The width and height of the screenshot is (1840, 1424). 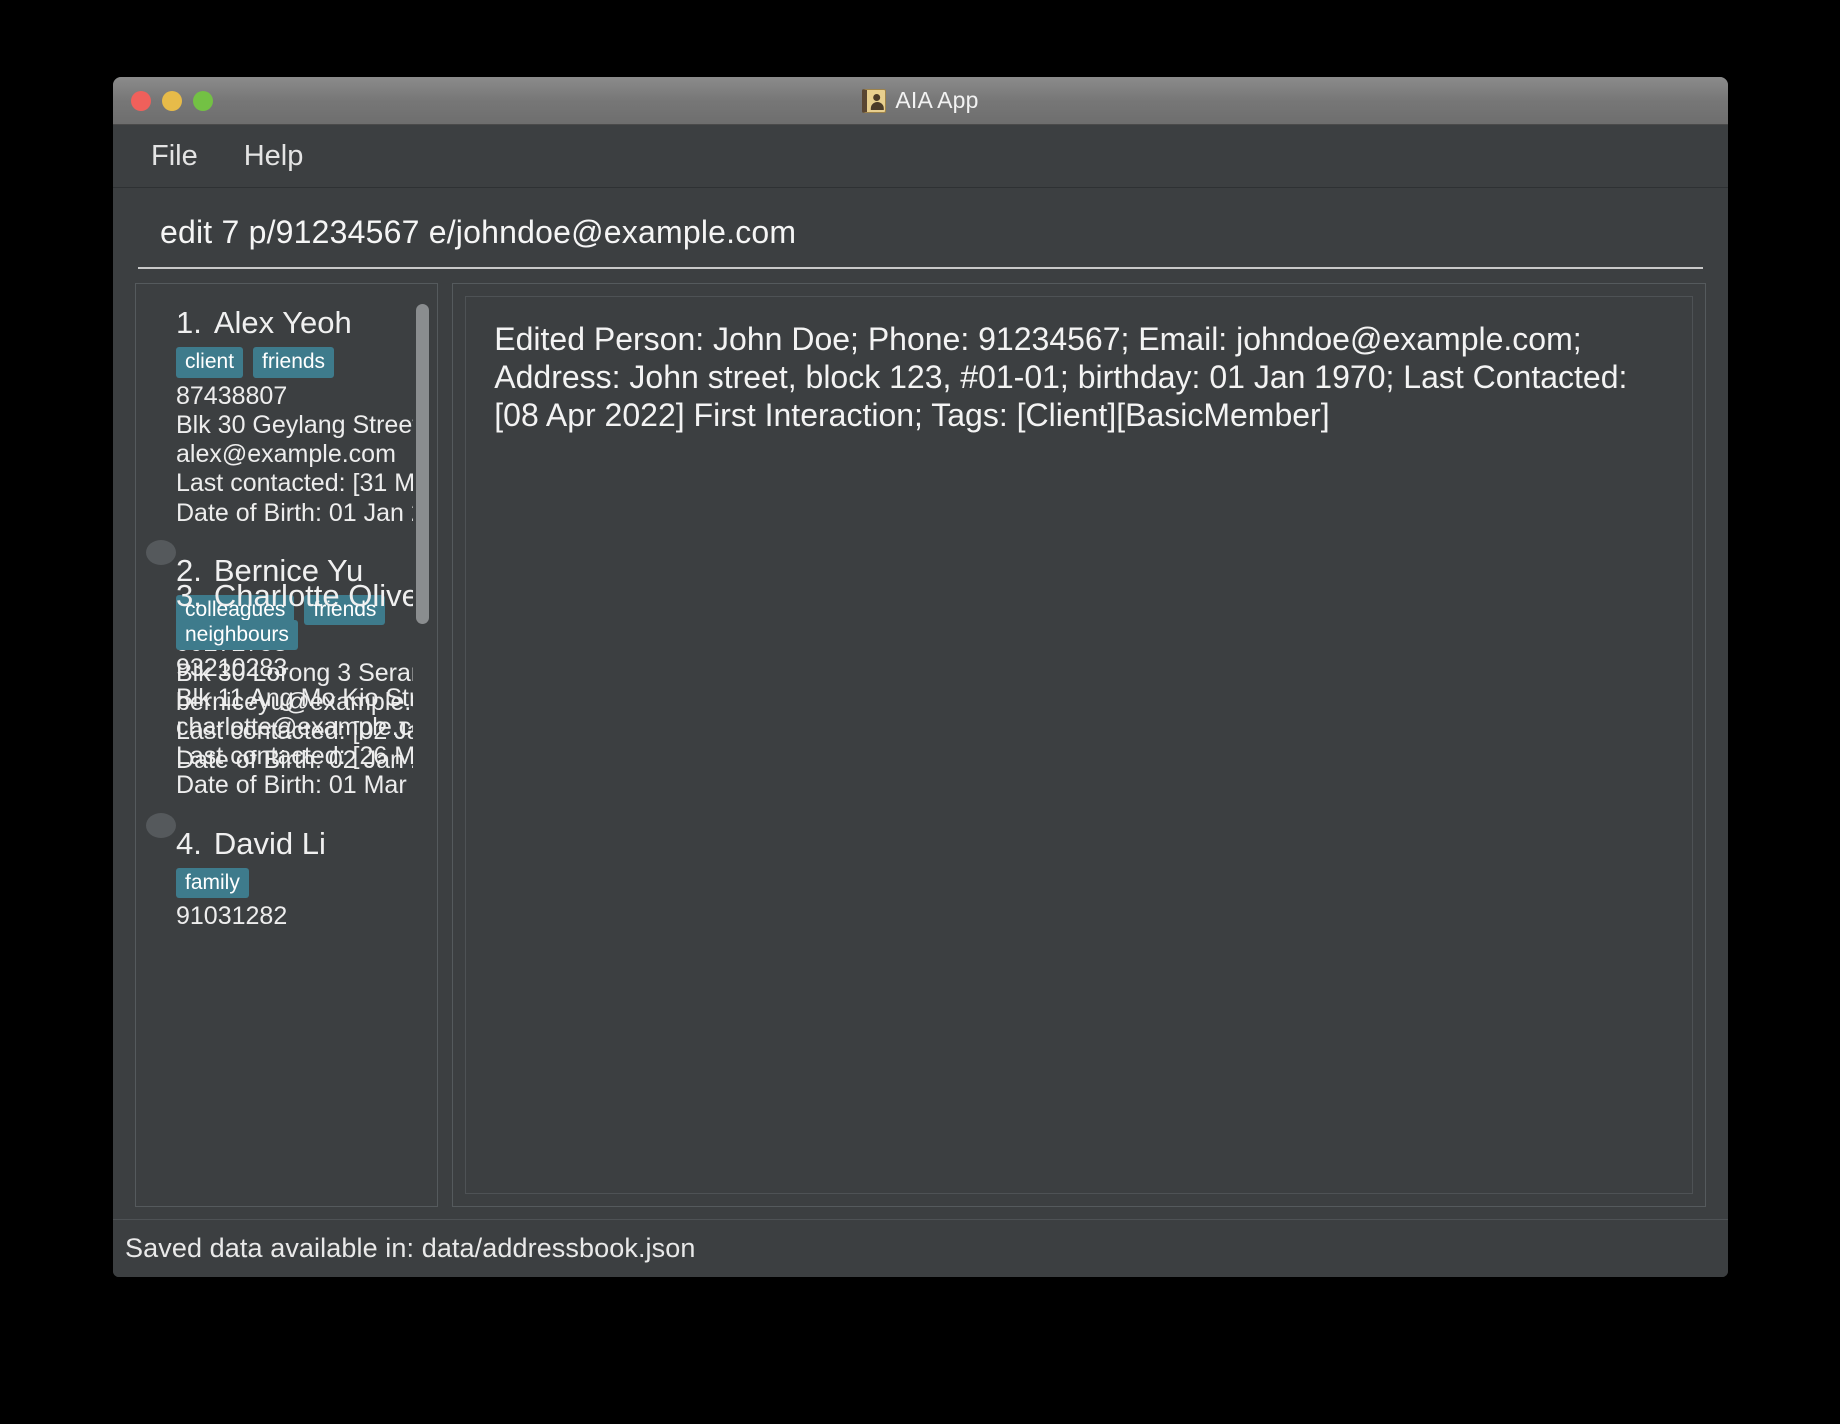 What do you see at coordinates (920, 156) in the screenshot?
I see `menu-bar: File Help` at bounding box center [920, 156].